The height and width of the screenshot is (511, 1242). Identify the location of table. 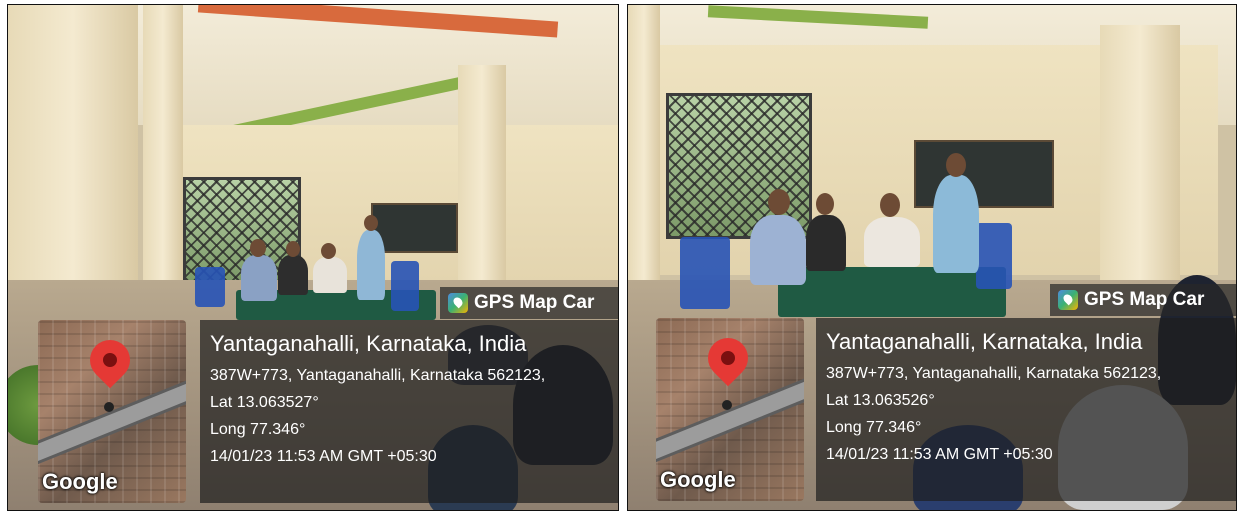
(892, 292).